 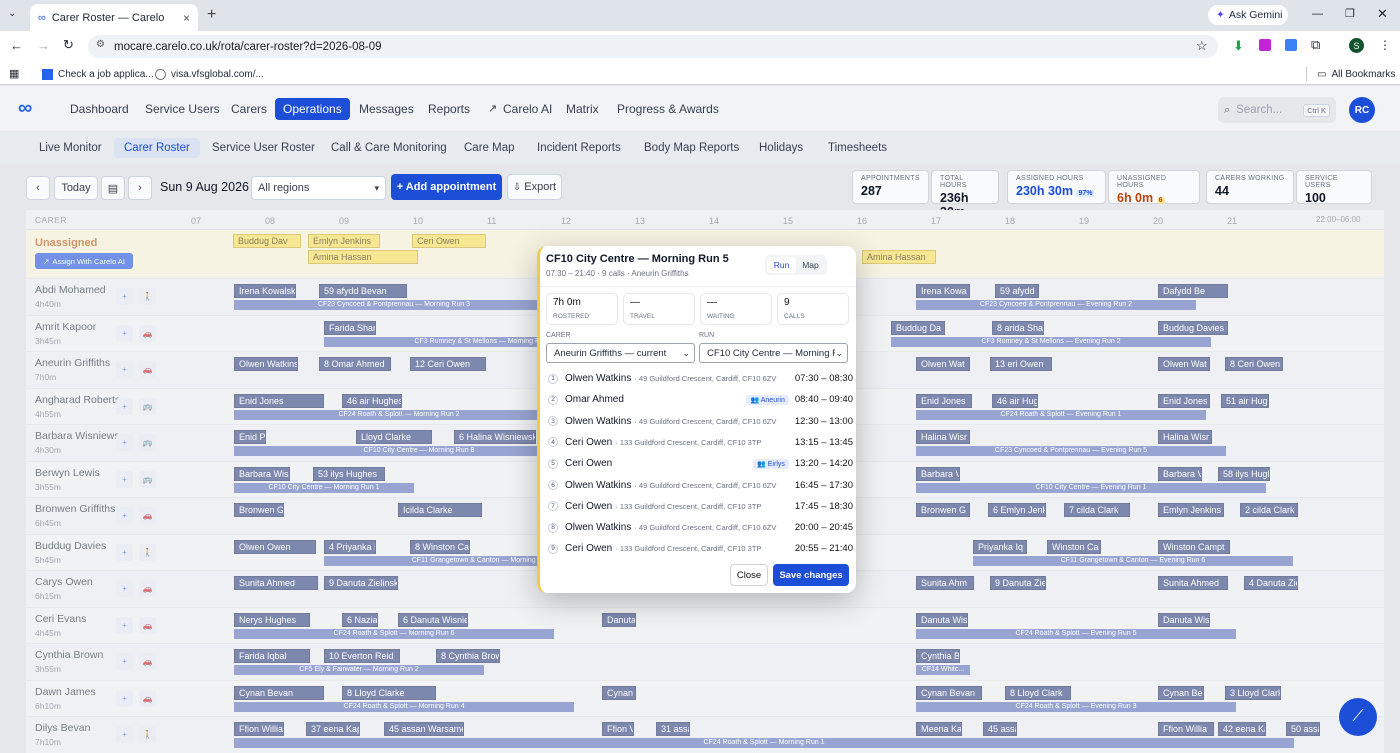 I want to click on extension-2-icon, so click(x=1291, y=45).